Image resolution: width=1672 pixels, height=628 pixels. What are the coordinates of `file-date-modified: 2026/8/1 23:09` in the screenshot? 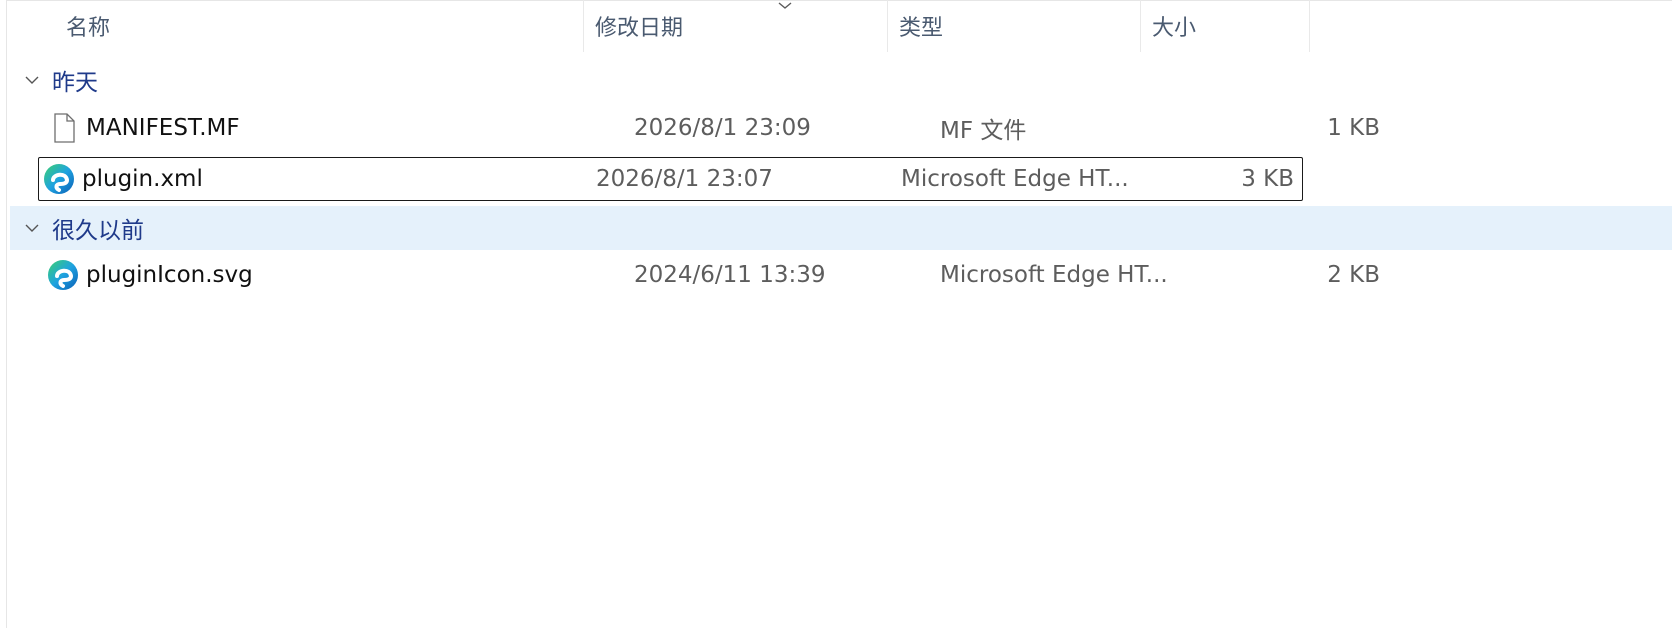 It's located at (722, 128).